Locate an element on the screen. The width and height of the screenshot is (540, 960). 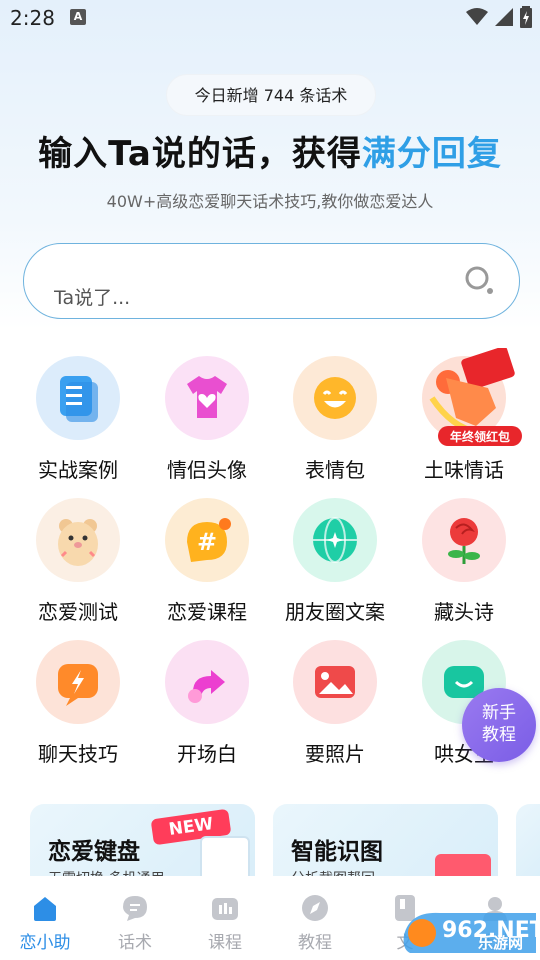
red-envelope-badge: 年终领红包 is located at coordinates (480, 436).